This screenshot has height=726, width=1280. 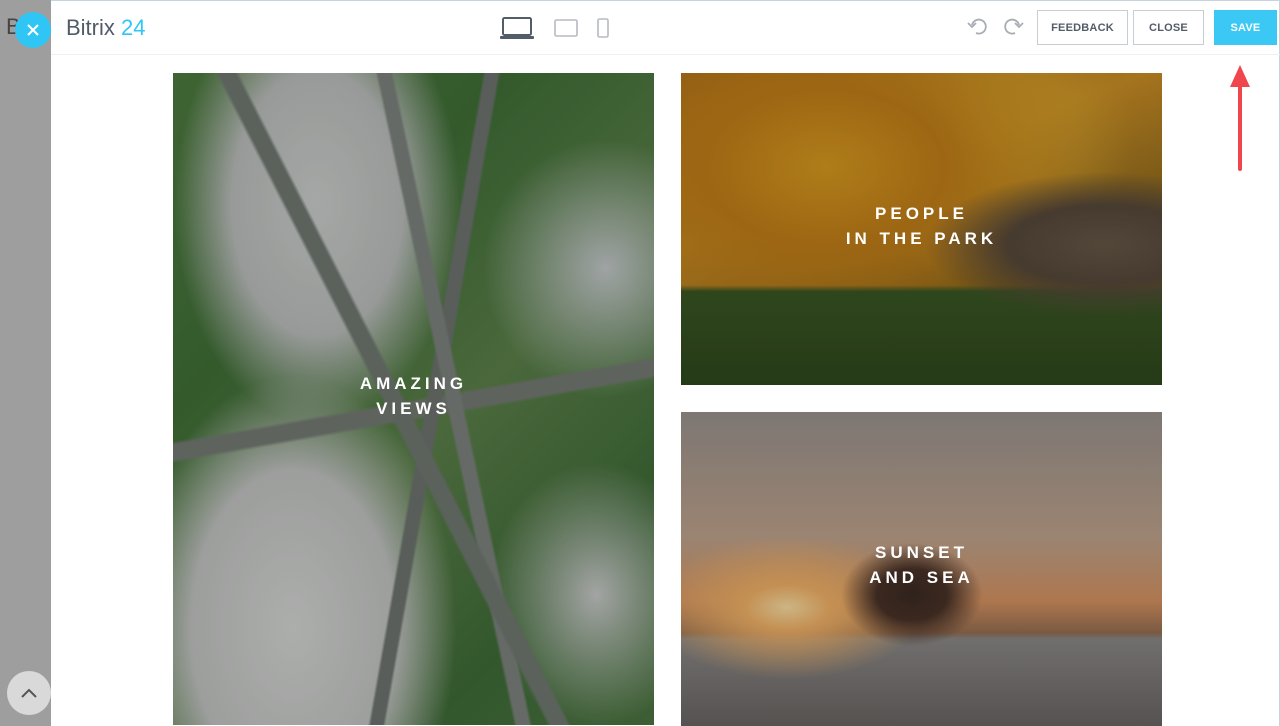 What do you see at coordinates (921, 238) in the screenshot?
I see `tile-caption-line2: IN THE PARK` at bounding box center [921, 238].